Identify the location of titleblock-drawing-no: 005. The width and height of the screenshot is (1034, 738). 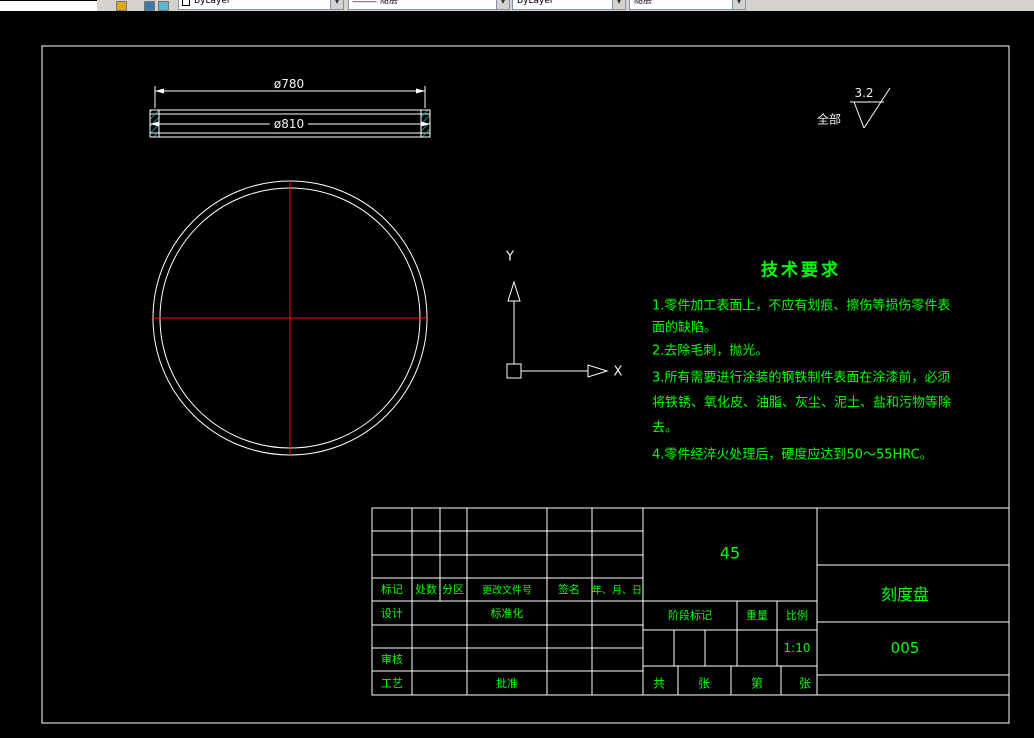
(905, 648).